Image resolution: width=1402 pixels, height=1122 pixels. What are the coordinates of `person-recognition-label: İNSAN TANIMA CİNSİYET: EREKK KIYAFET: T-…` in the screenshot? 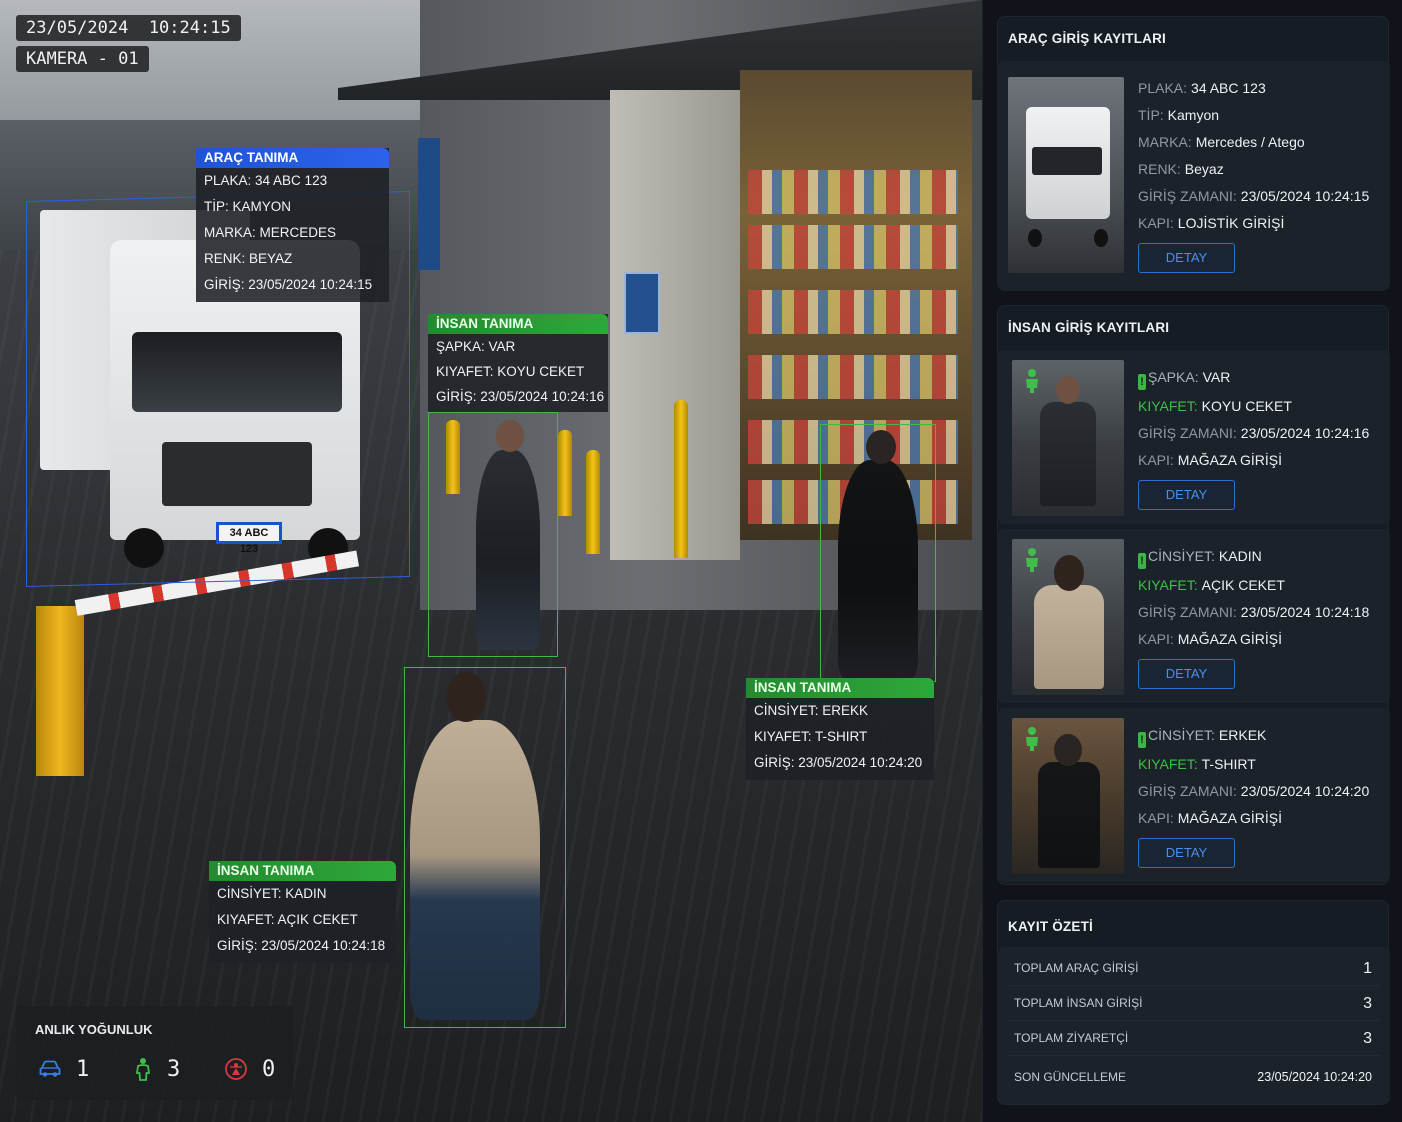 It's located at (840, 729).